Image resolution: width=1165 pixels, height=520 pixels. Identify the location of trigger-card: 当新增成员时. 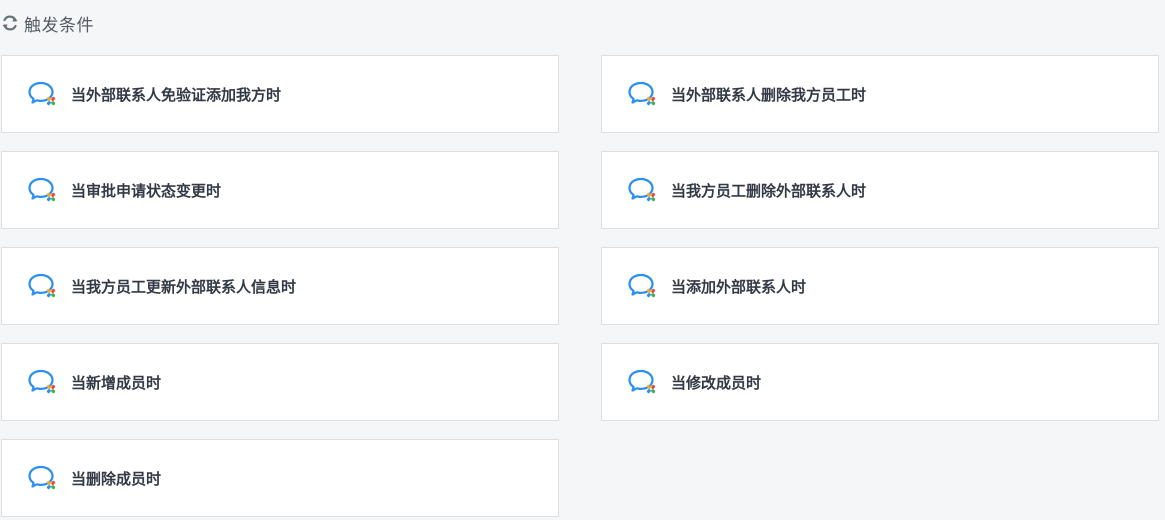
(280, 382).